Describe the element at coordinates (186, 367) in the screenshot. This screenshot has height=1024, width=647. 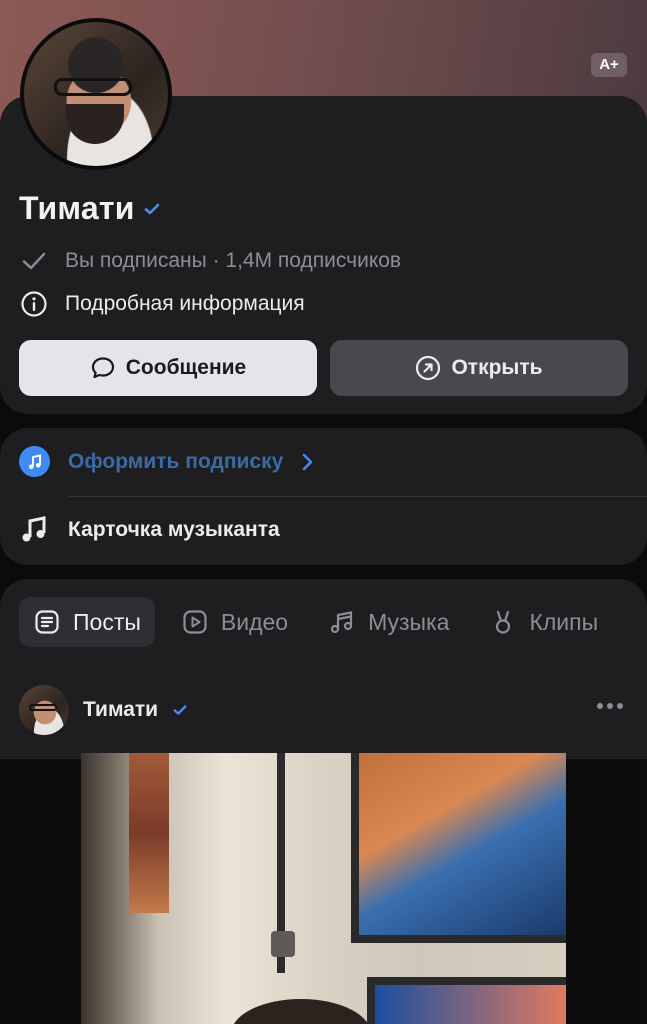
I see `message-button-label: Сообщение` at that location.